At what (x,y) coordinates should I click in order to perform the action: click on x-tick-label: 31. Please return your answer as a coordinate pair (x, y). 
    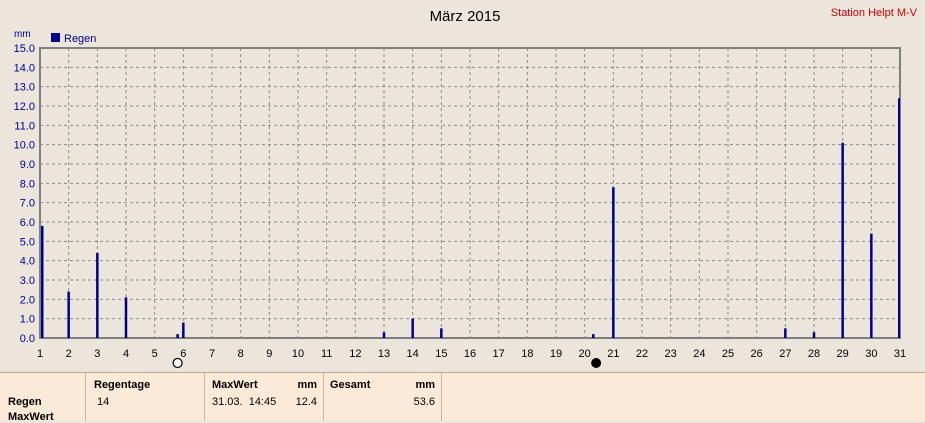
    Looking at the image, I should click on (900, 354).